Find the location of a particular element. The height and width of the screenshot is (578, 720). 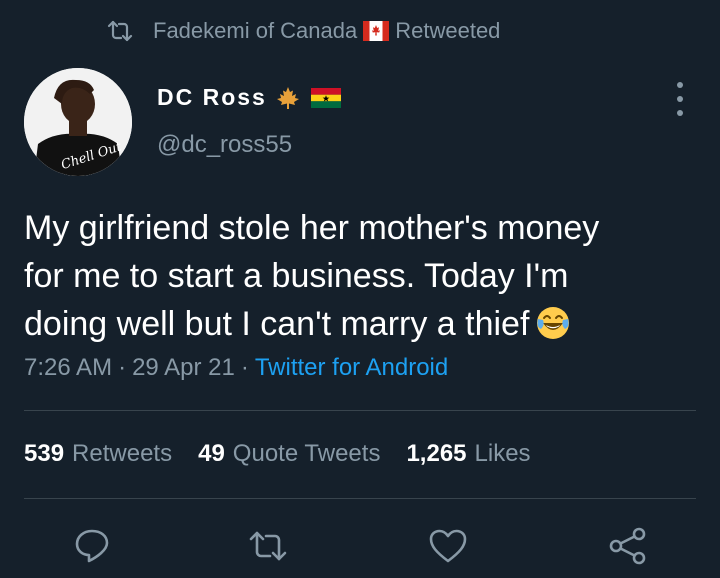

tweet-date: 29 Apr 21 is located at coordinates (183, 367).